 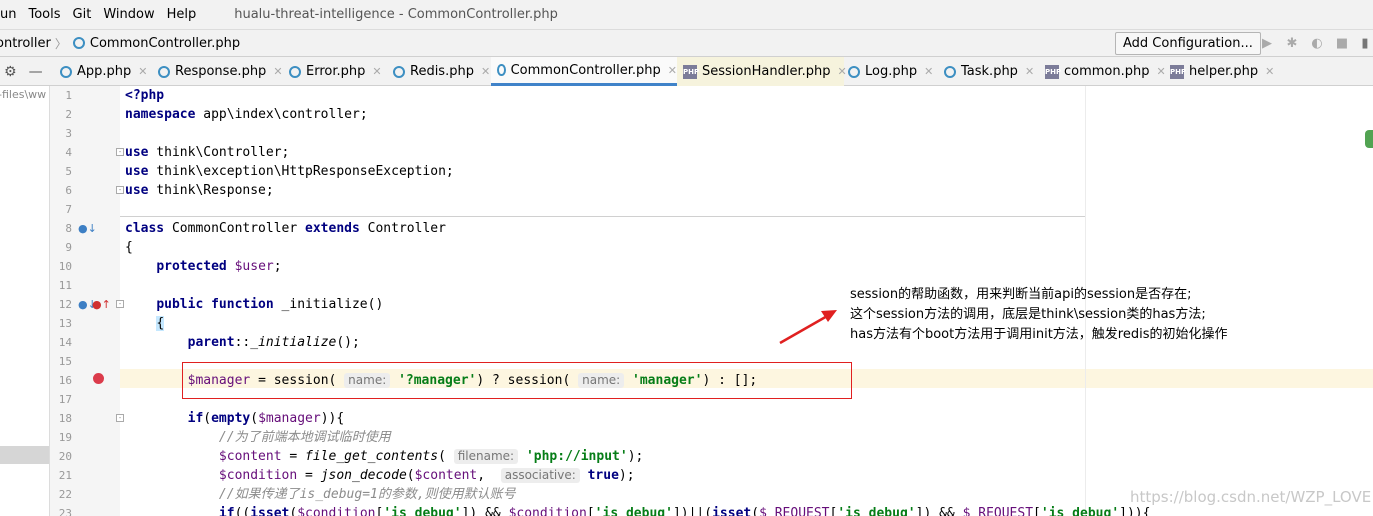 What do you see at coordinates (1251, 497) in the screenshot?
I see `watermark: https://blog.csdn.net/WZP_LOVE` at bounding box center [1251, 497].